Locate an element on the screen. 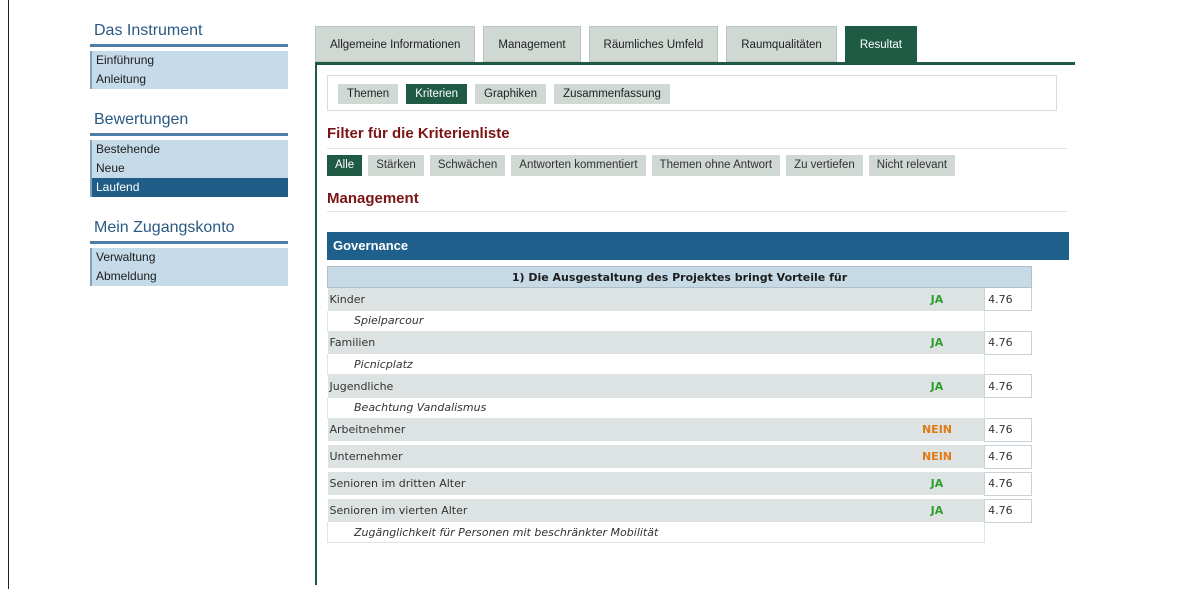 The height and width of the screenshot is (589, 1202). criteria-comment: Picnicplatz is located at coordinates (656, 364).